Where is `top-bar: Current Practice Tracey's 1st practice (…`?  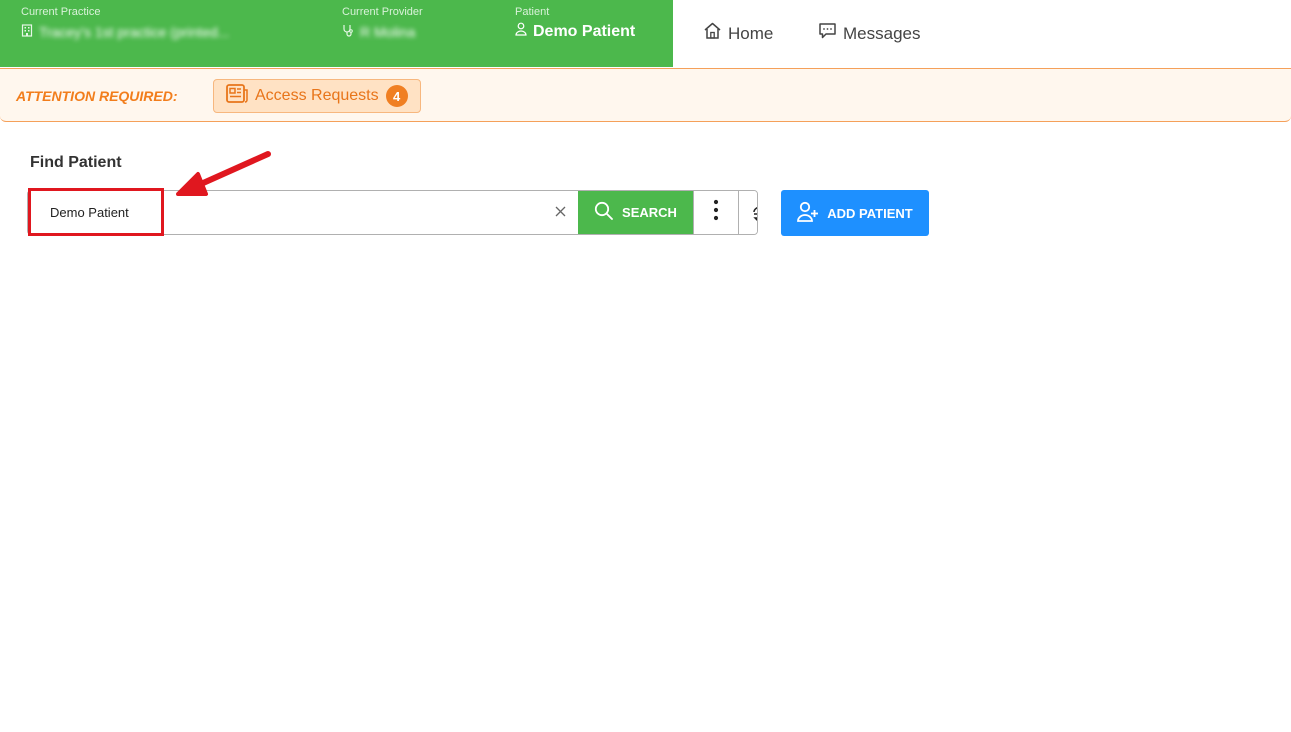 top-bar: Current Practice Tracey's 1st practice (… is located at coordinates (645, 33).